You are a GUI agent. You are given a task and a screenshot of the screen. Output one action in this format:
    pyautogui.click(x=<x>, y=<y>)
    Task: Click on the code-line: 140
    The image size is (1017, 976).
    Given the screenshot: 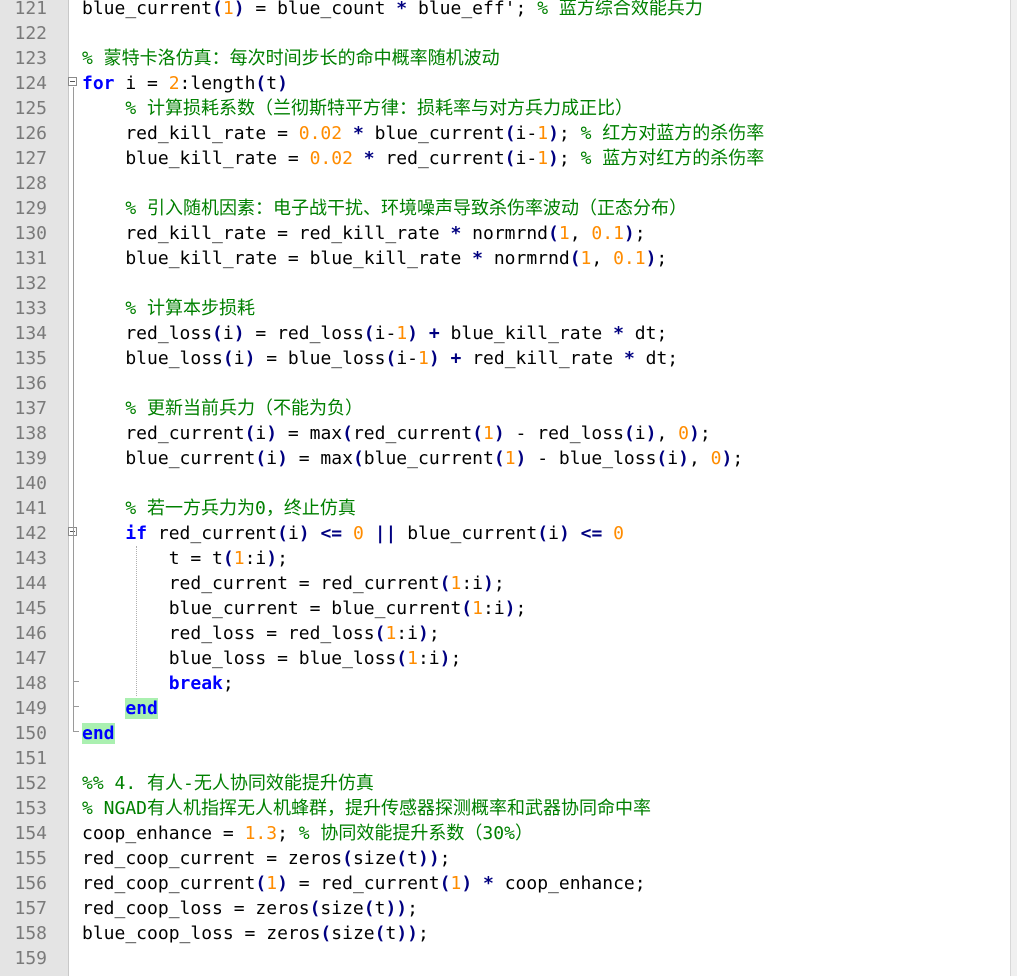 What is the action you would take?
    pyautogui.click(x=505, y=483)
    